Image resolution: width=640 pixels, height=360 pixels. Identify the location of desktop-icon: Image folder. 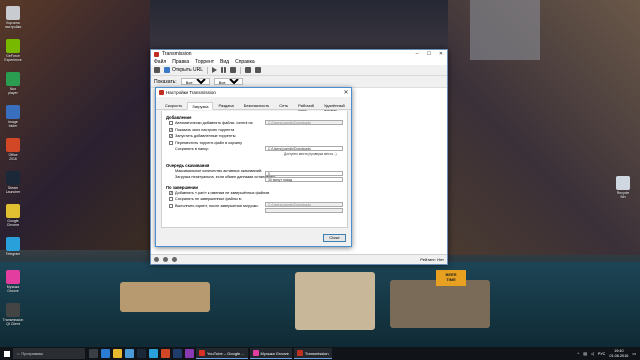
(13, 121).